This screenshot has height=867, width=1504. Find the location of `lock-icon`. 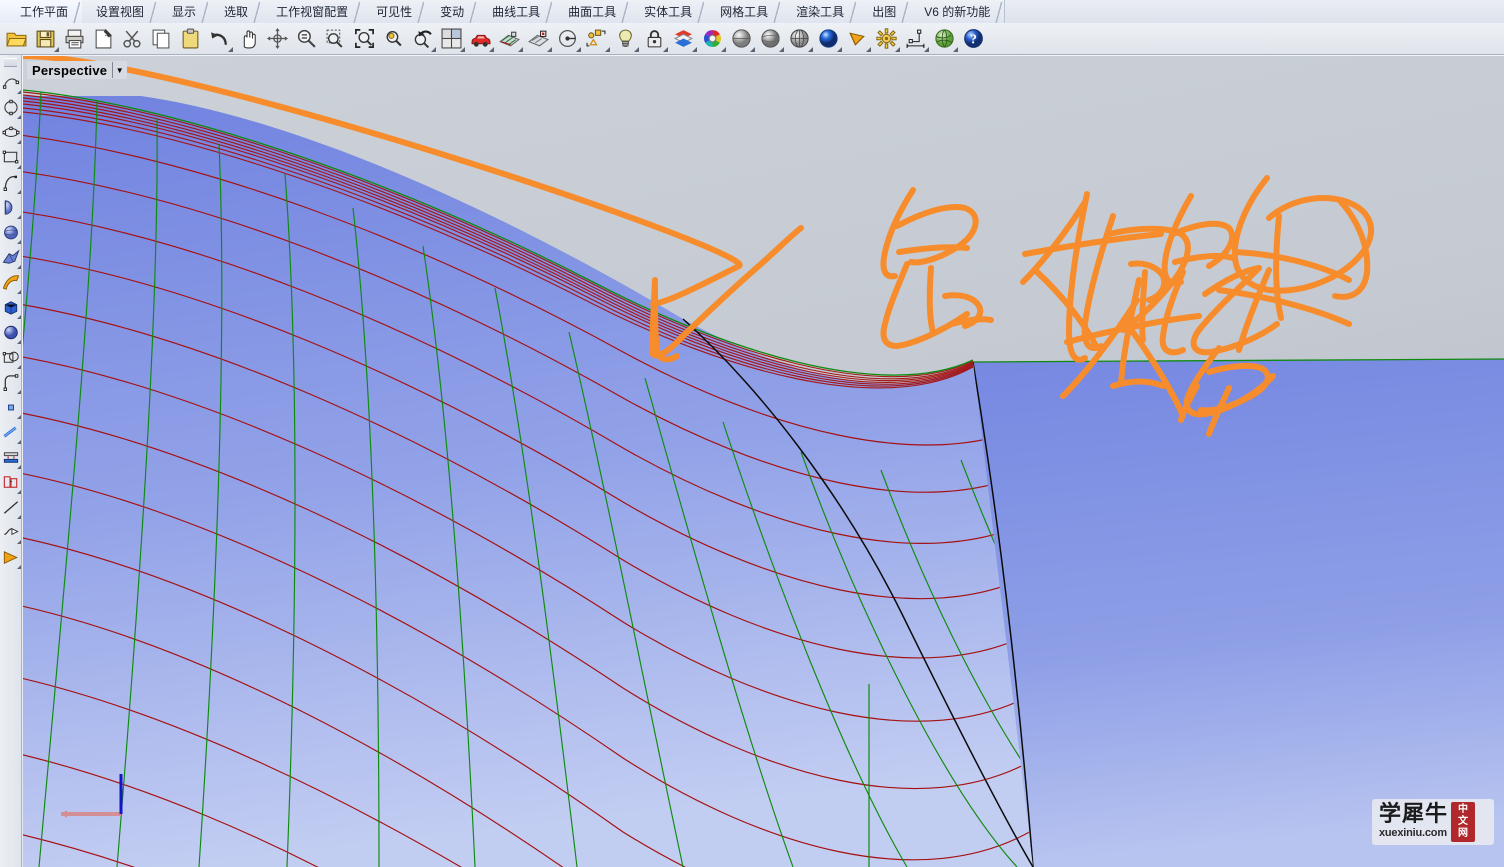

lock-icon is located at coordinates (654, 38).